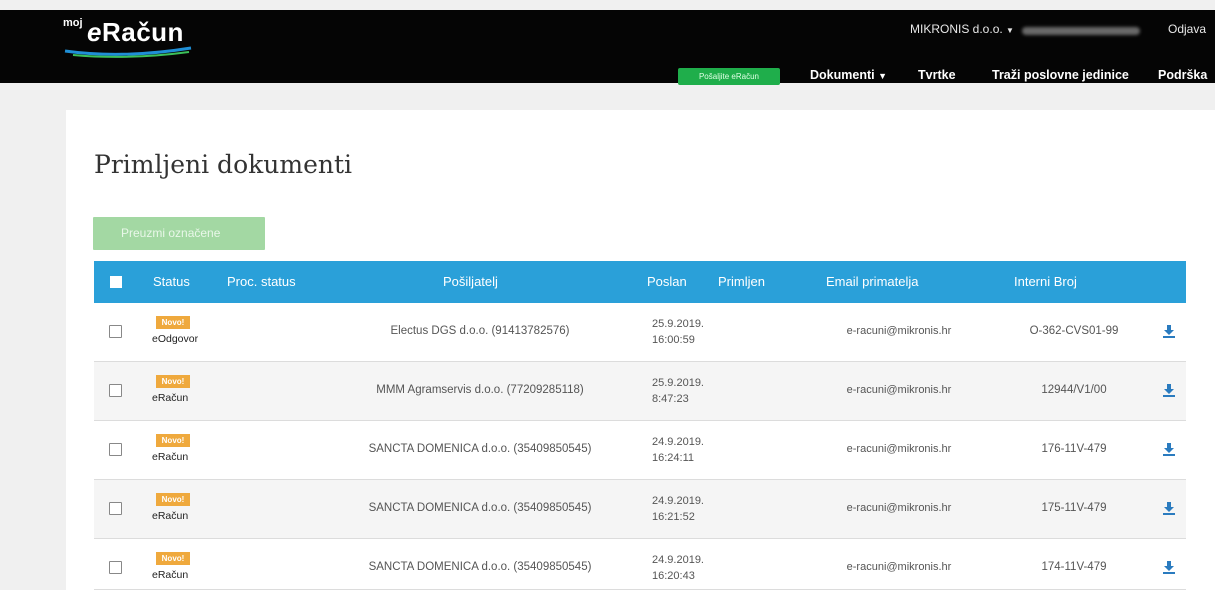 This screenshot has width=1215, height=590. What do you see at coordinates (470, 282) in the screenshot?
I see `column-sender: Pošiljatelj` at bounding box center [470, 282].